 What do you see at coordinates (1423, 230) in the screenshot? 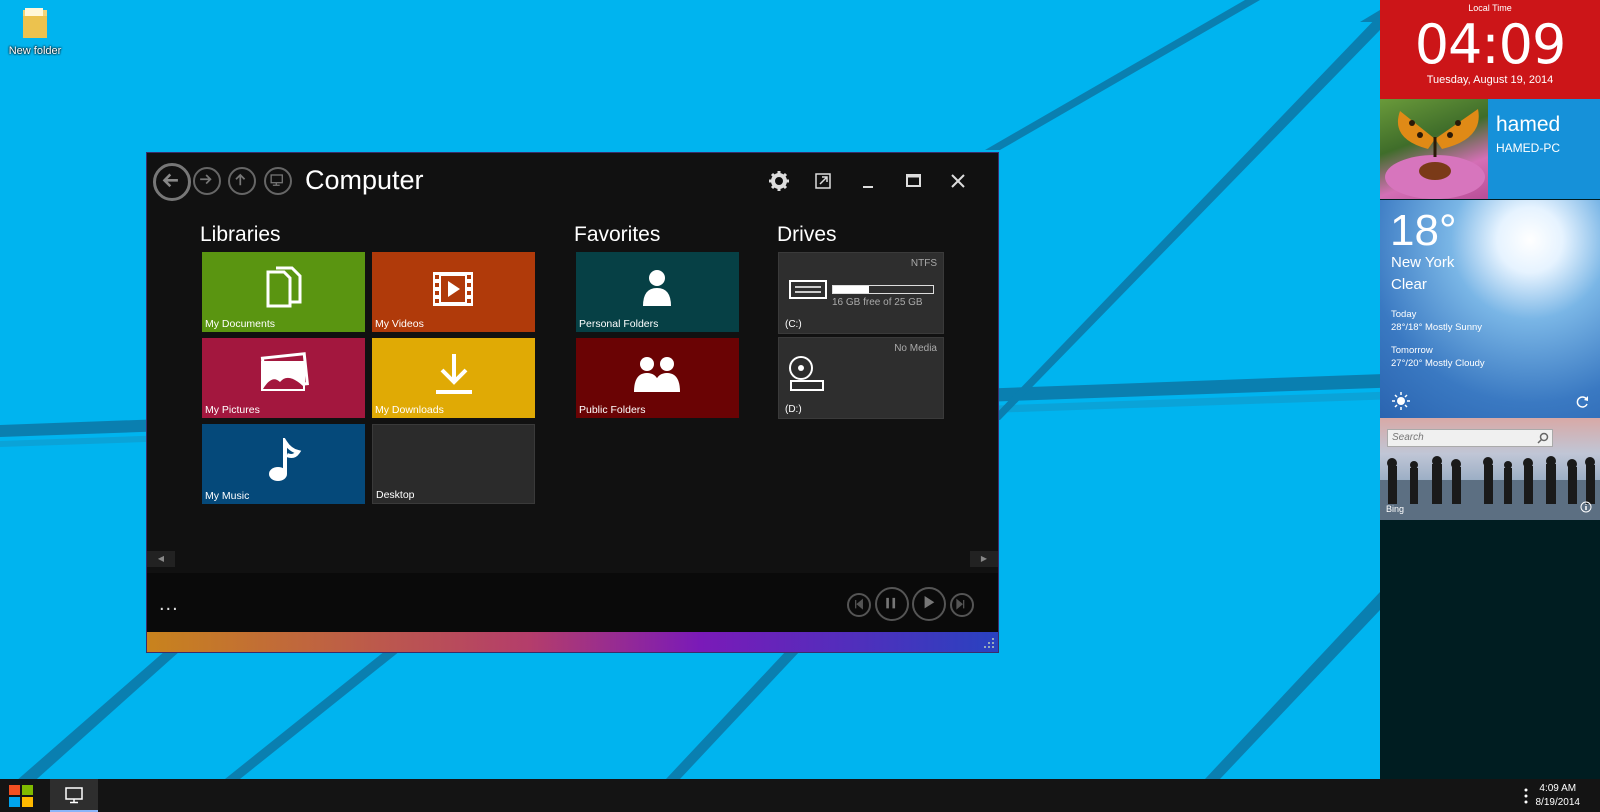
I see `weather-temperature: 18°` at bounding box center [1423, 230].